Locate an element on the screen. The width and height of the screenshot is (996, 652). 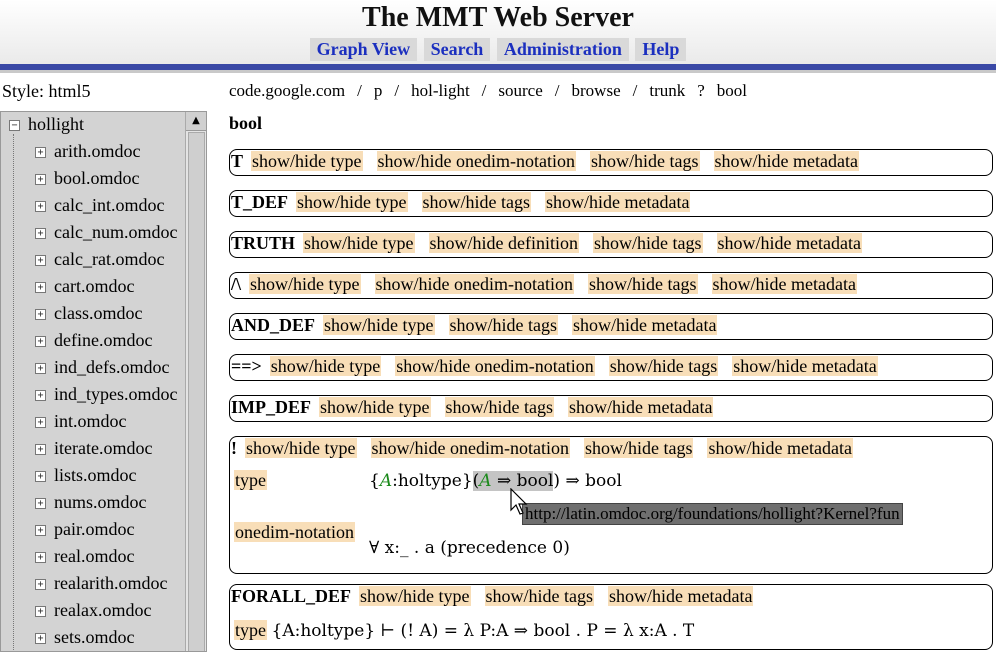
sidebar-item-label: bool.omdoc is located at coordinates (97, 178).